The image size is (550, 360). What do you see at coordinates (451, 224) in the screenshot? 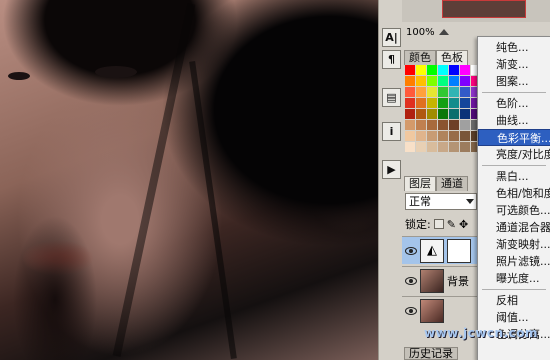
I see `lock-brush-icon: ✎` at bounding box center [451, 224].